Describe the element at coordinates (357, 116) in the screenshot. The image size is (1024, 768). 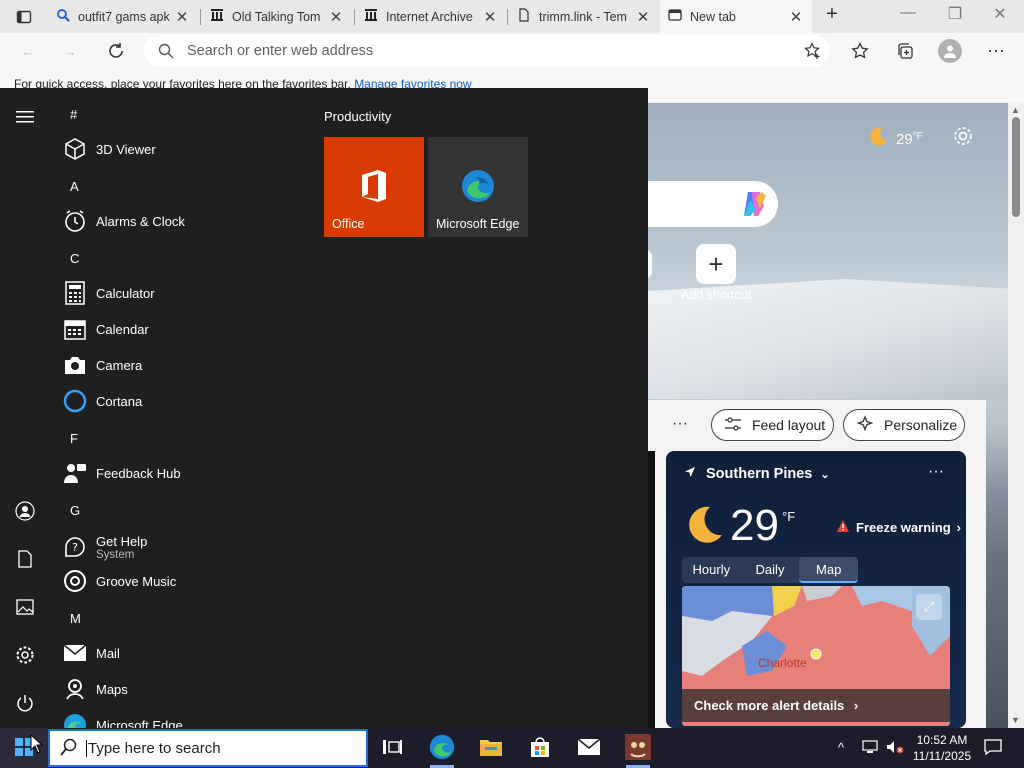
I see `tiles-group-header: Productivity` at that location.